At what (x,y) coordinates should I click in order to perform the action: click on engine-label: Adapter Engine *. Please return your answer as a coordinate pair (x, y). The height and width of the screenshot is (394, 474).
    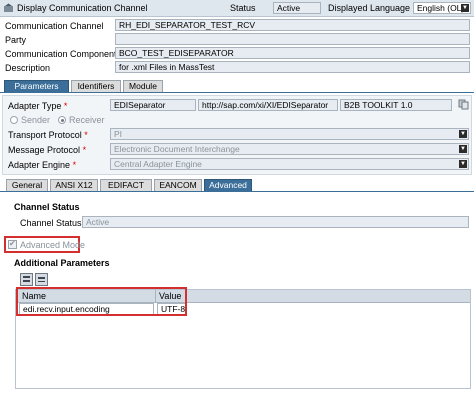
    Looking at the image, I should click on (42, 165).